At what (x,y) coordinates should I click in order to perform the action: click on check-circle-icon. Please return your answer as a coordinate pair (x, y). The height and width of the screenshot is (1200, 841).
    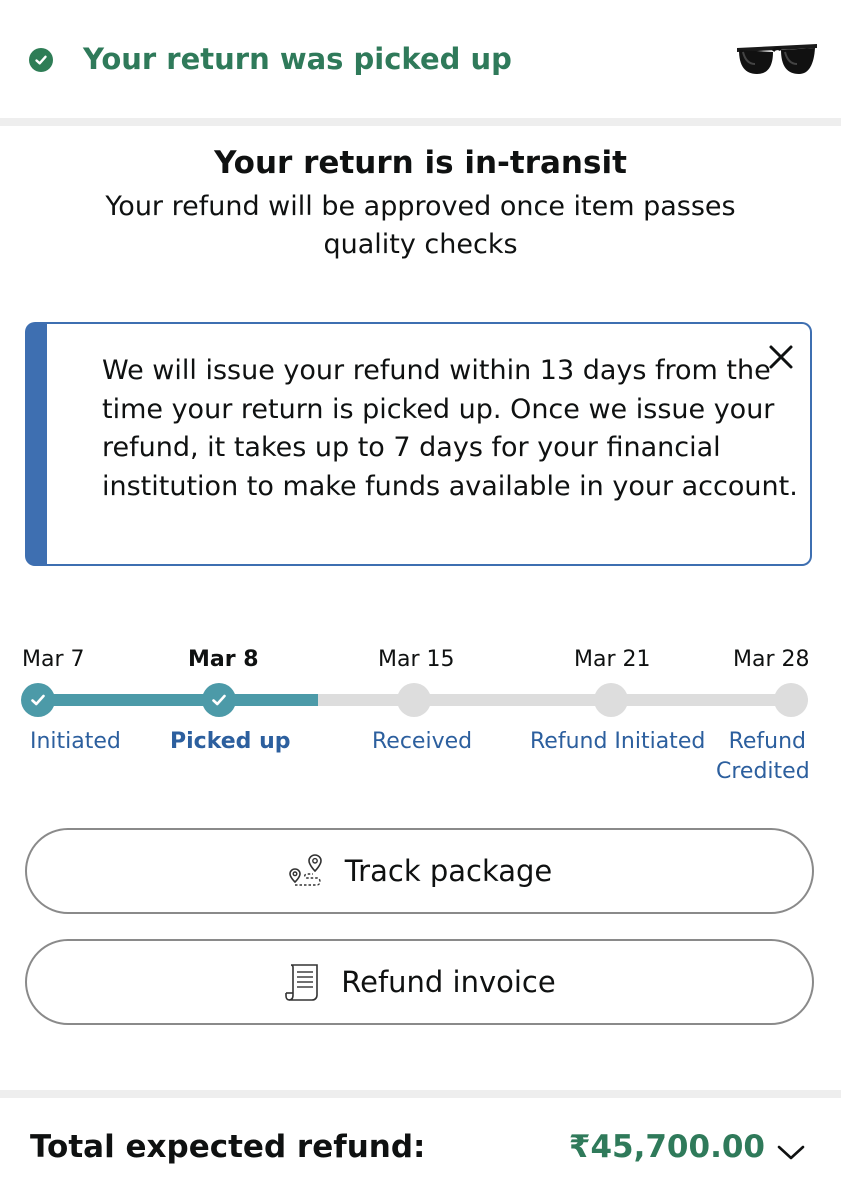
    Looking at the image, I should click on (41, 60).